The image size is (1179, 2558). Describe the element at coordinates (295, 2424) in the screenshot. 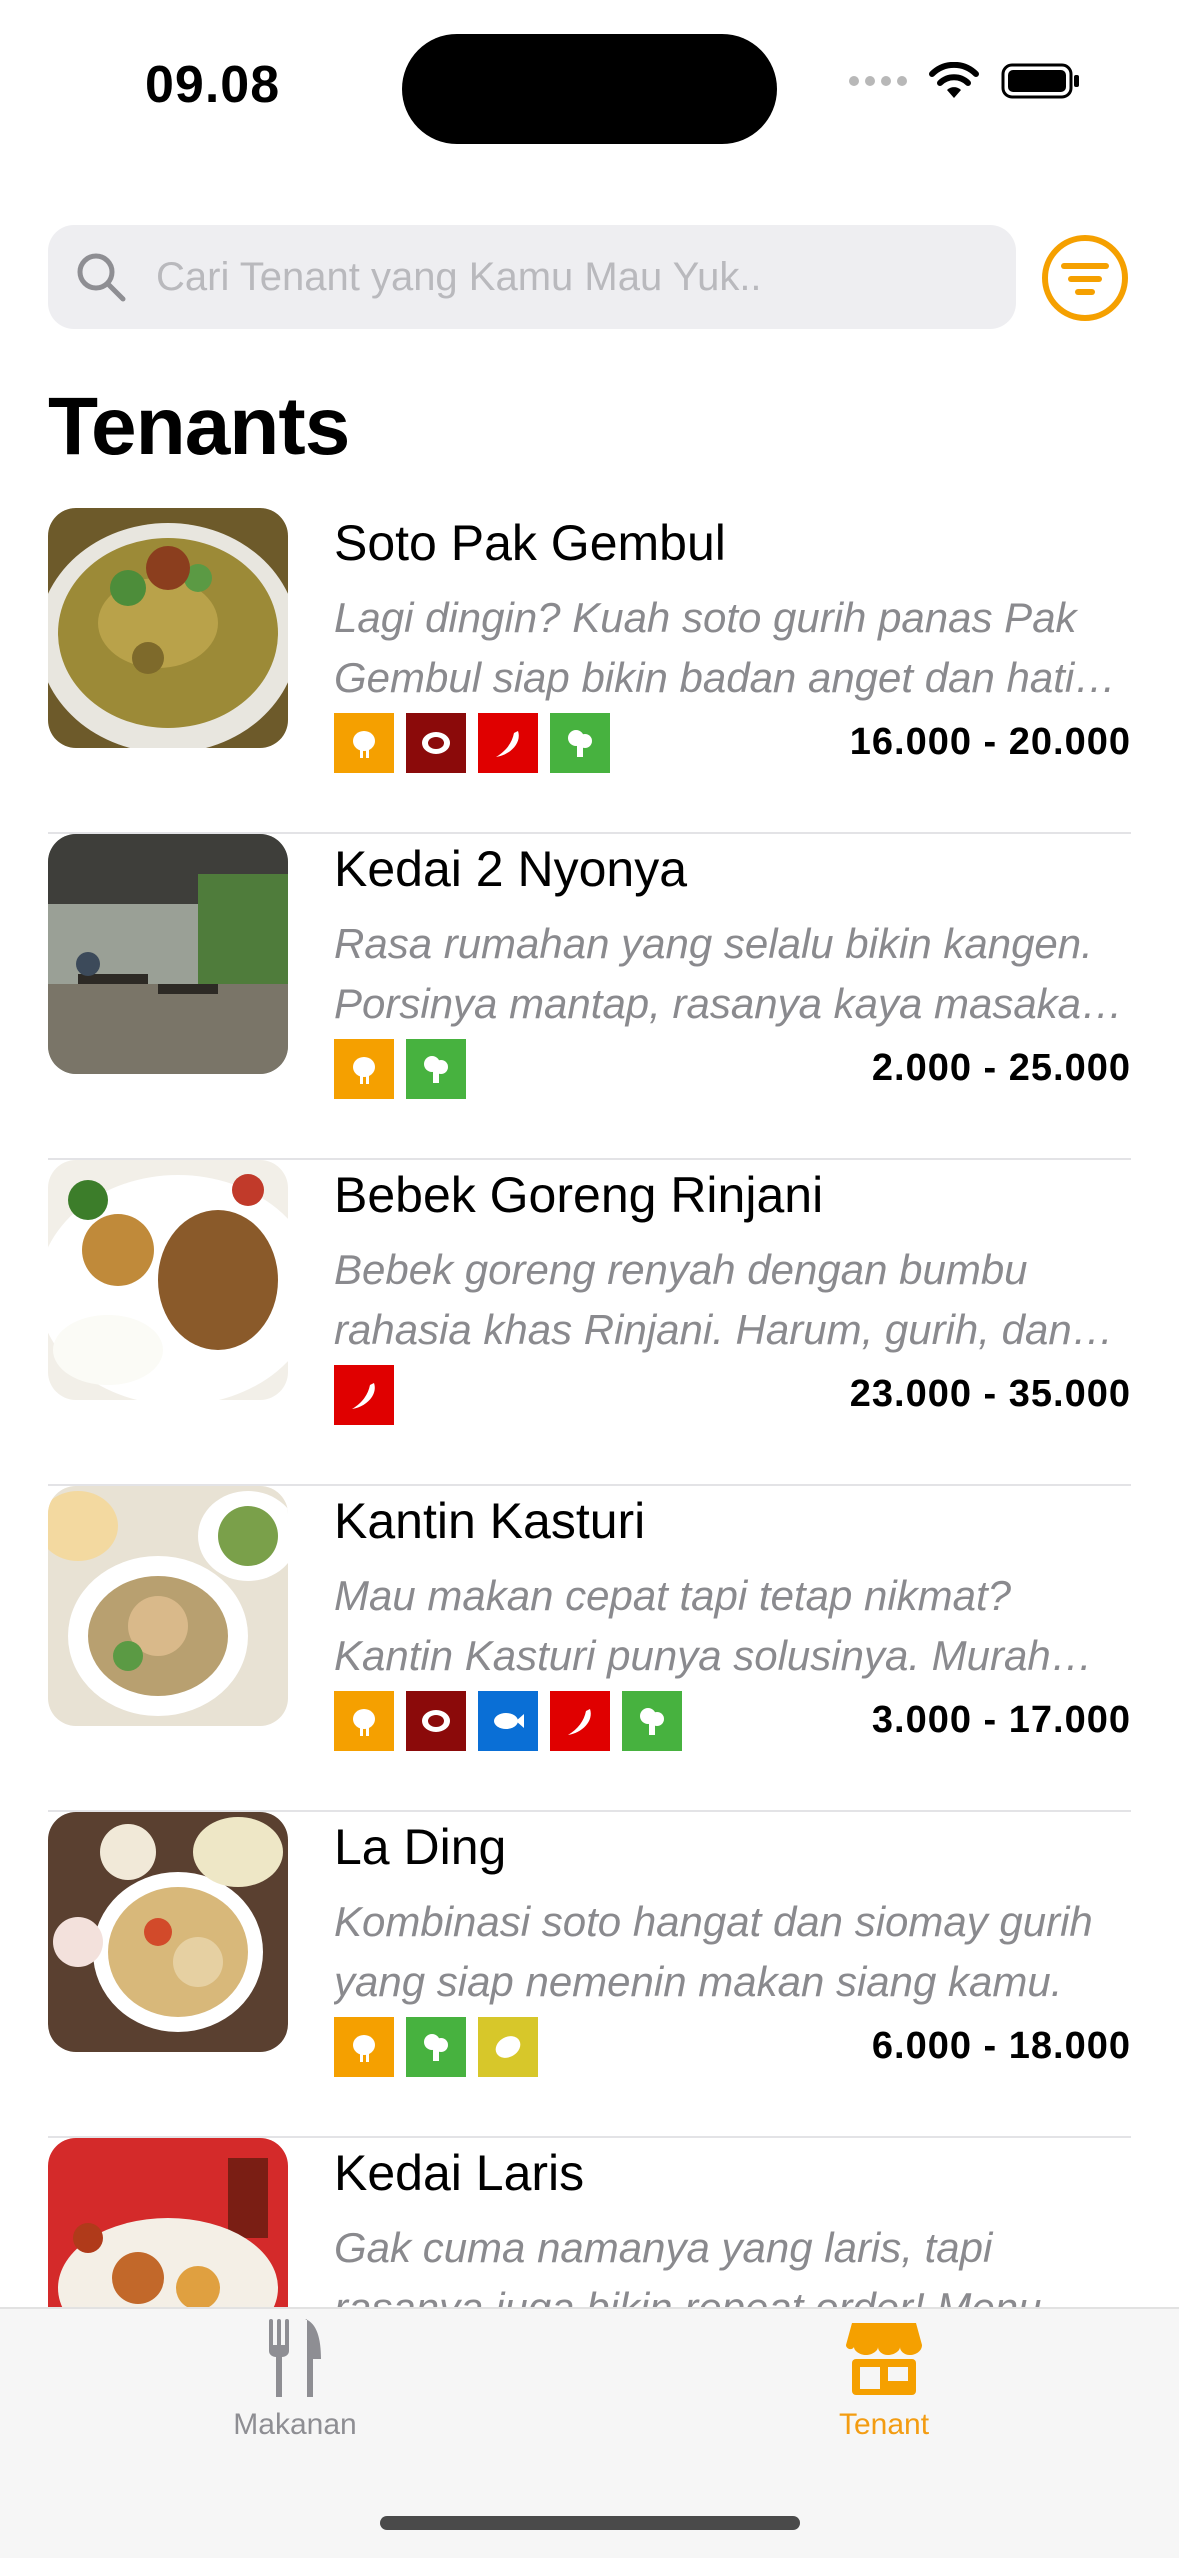

I see `tab-label: Makanan` at that location.